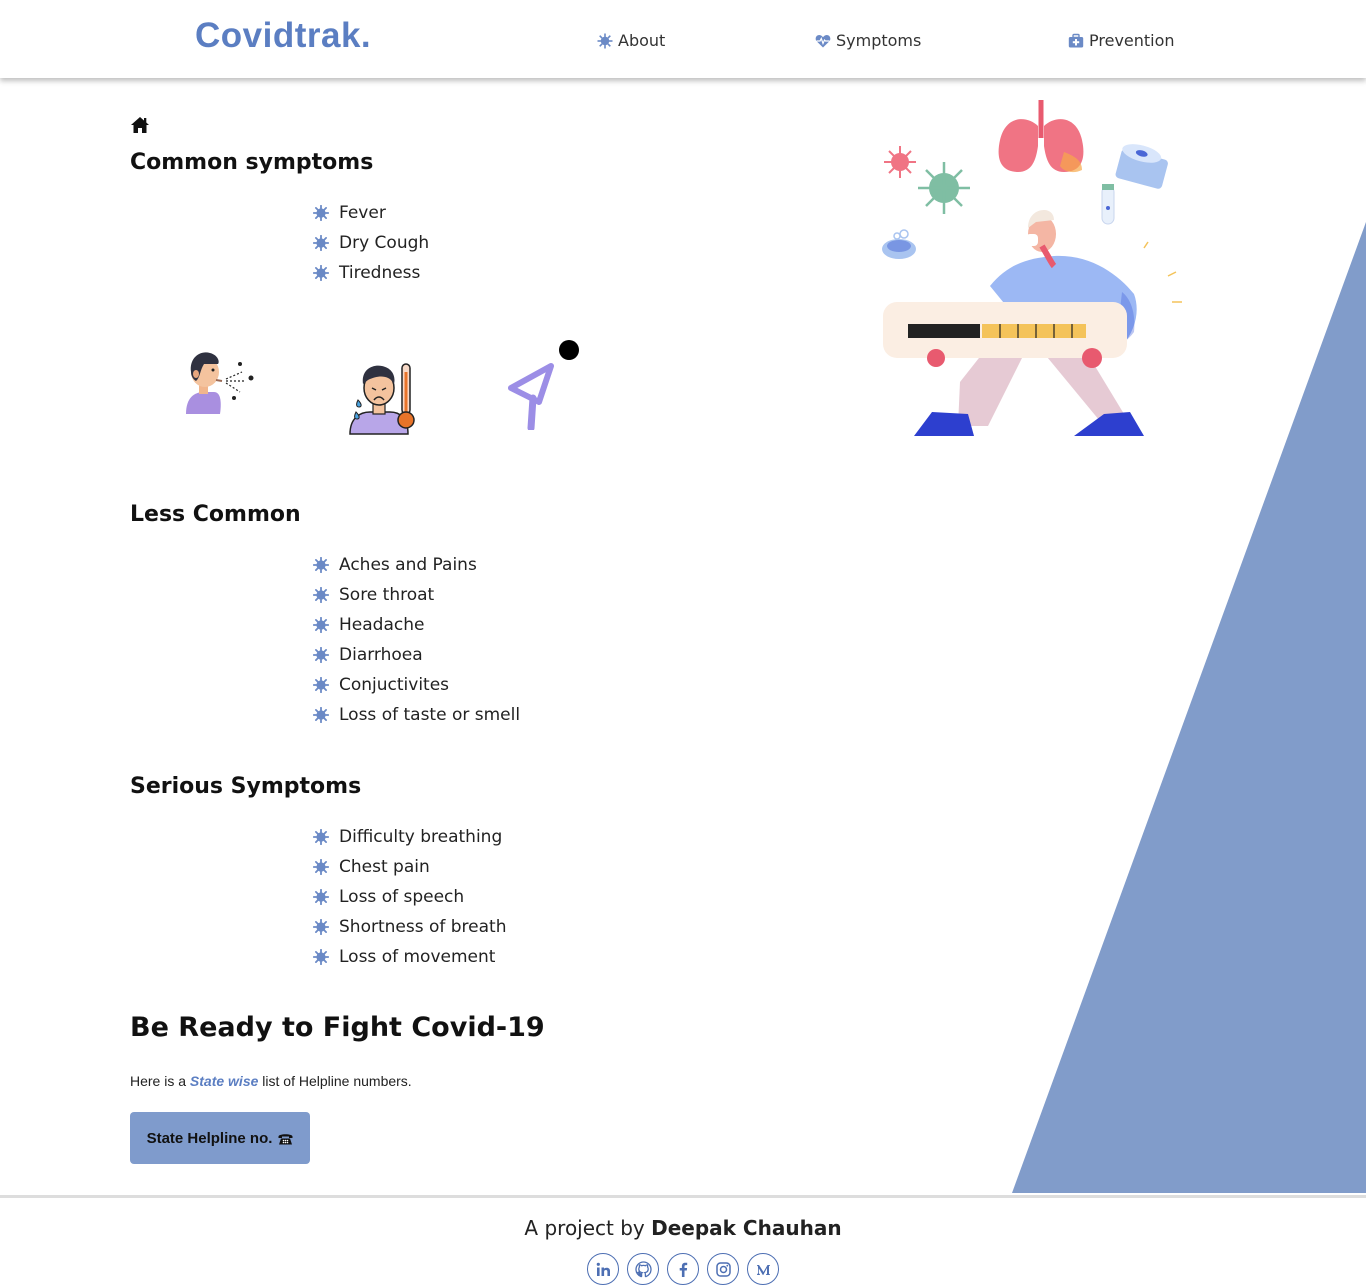 This screenshot has width=1366, height=1288. I want to click on medium-link, so click(763, 1269).